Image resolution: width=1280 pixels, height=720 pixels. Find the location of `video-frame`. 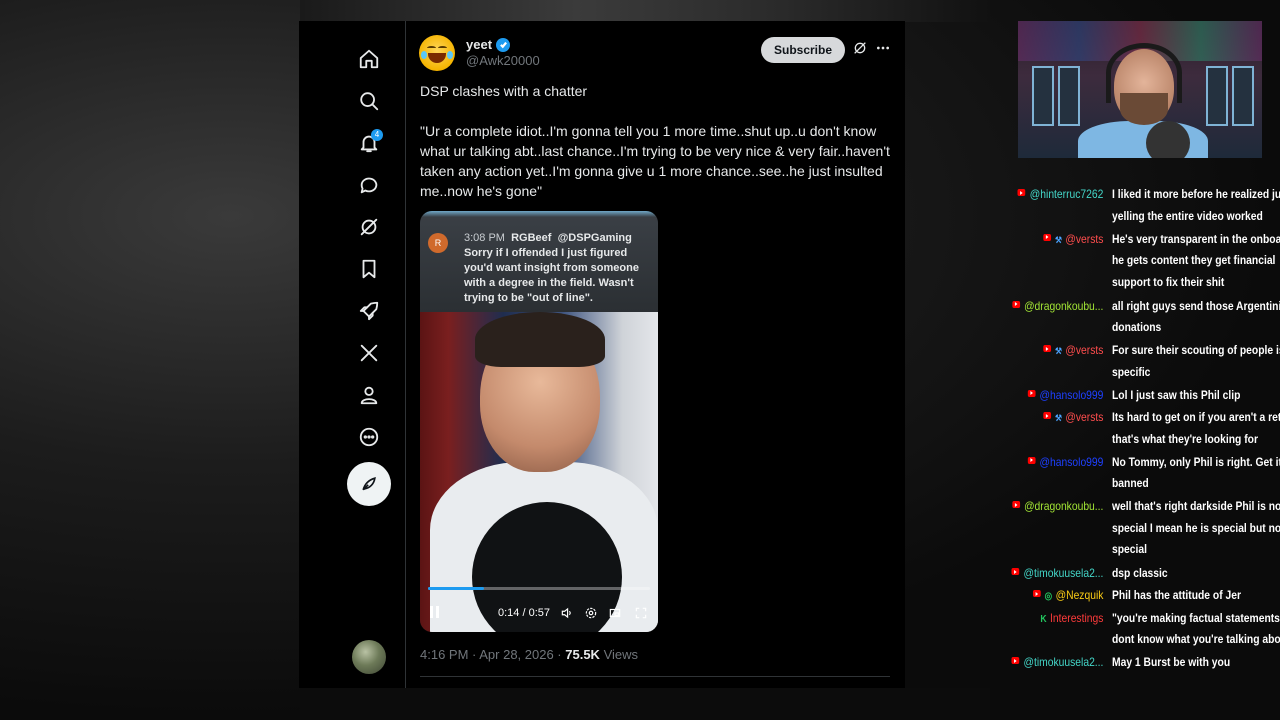

video-frame is located at coordinates (539, 472).